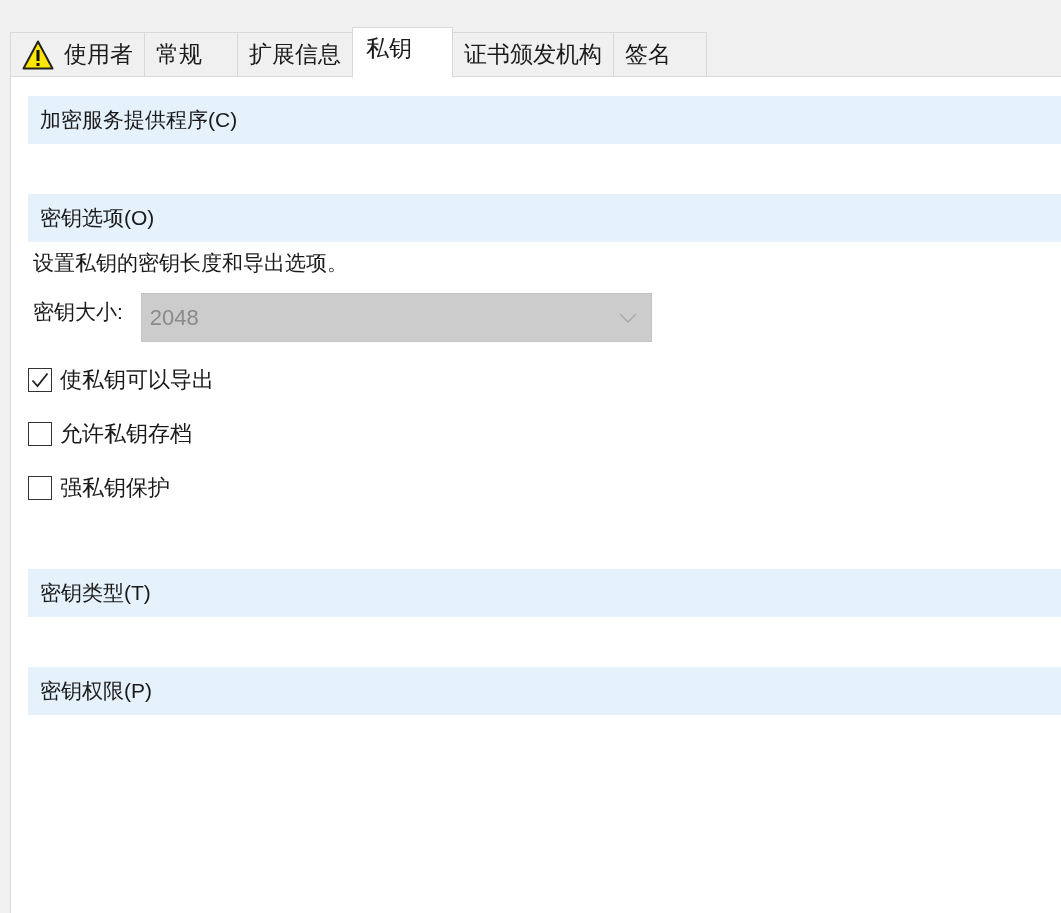 This screenshot has width=1061, height=913. I want to click on section-header: 密钥选项(O), so click(544, 218).